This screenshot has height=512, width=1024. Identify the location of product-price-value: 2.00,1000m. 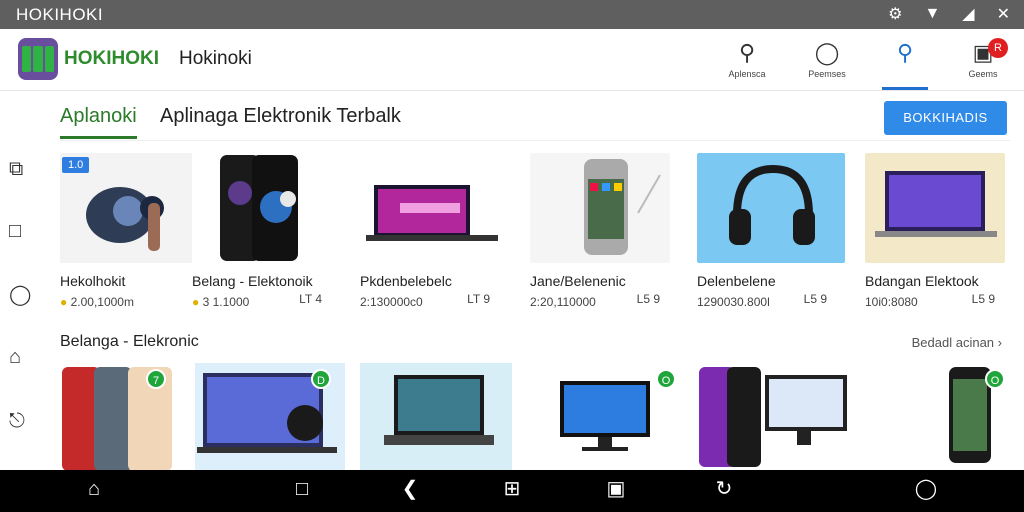
(102, 302).